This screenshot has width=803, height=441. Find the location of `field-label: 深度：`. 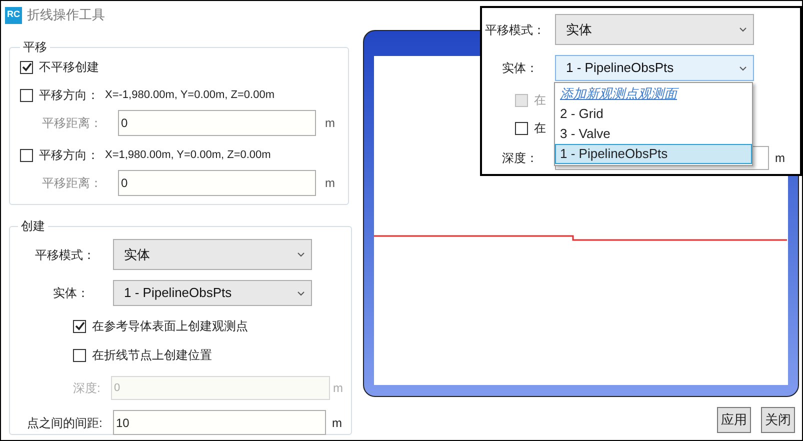

field-label: 深度： is located at coordinates (520, 158).